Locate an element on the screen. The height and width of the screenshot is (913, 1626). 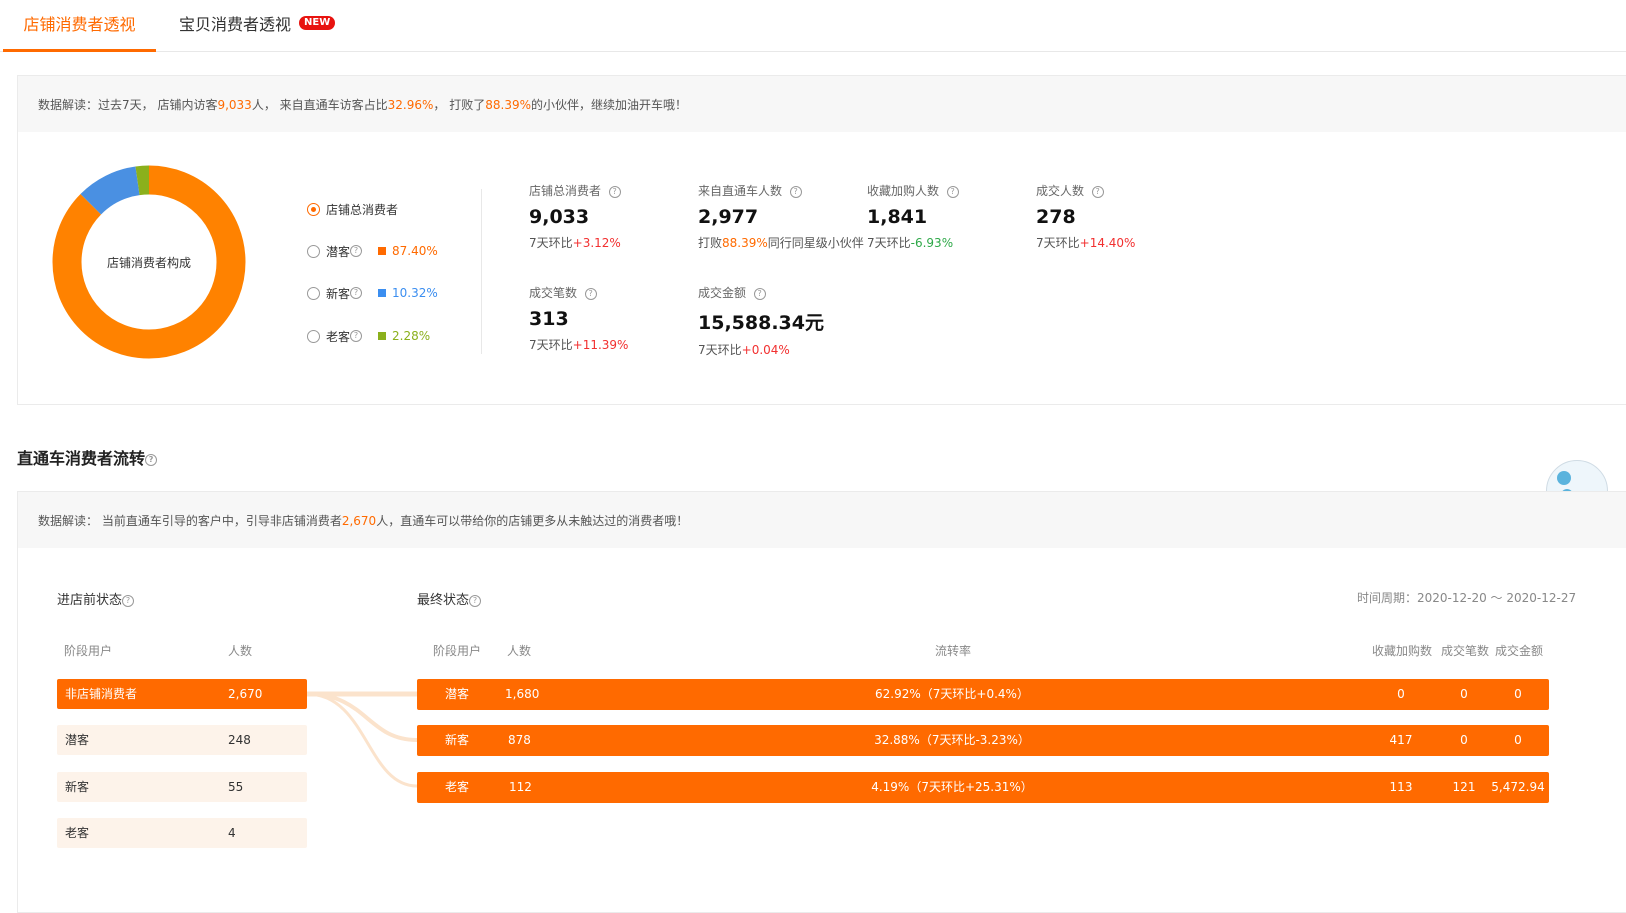
metric-orders: 成交笔数 ? 313 7天环比+11.39% is located at coordinates (578, 318).